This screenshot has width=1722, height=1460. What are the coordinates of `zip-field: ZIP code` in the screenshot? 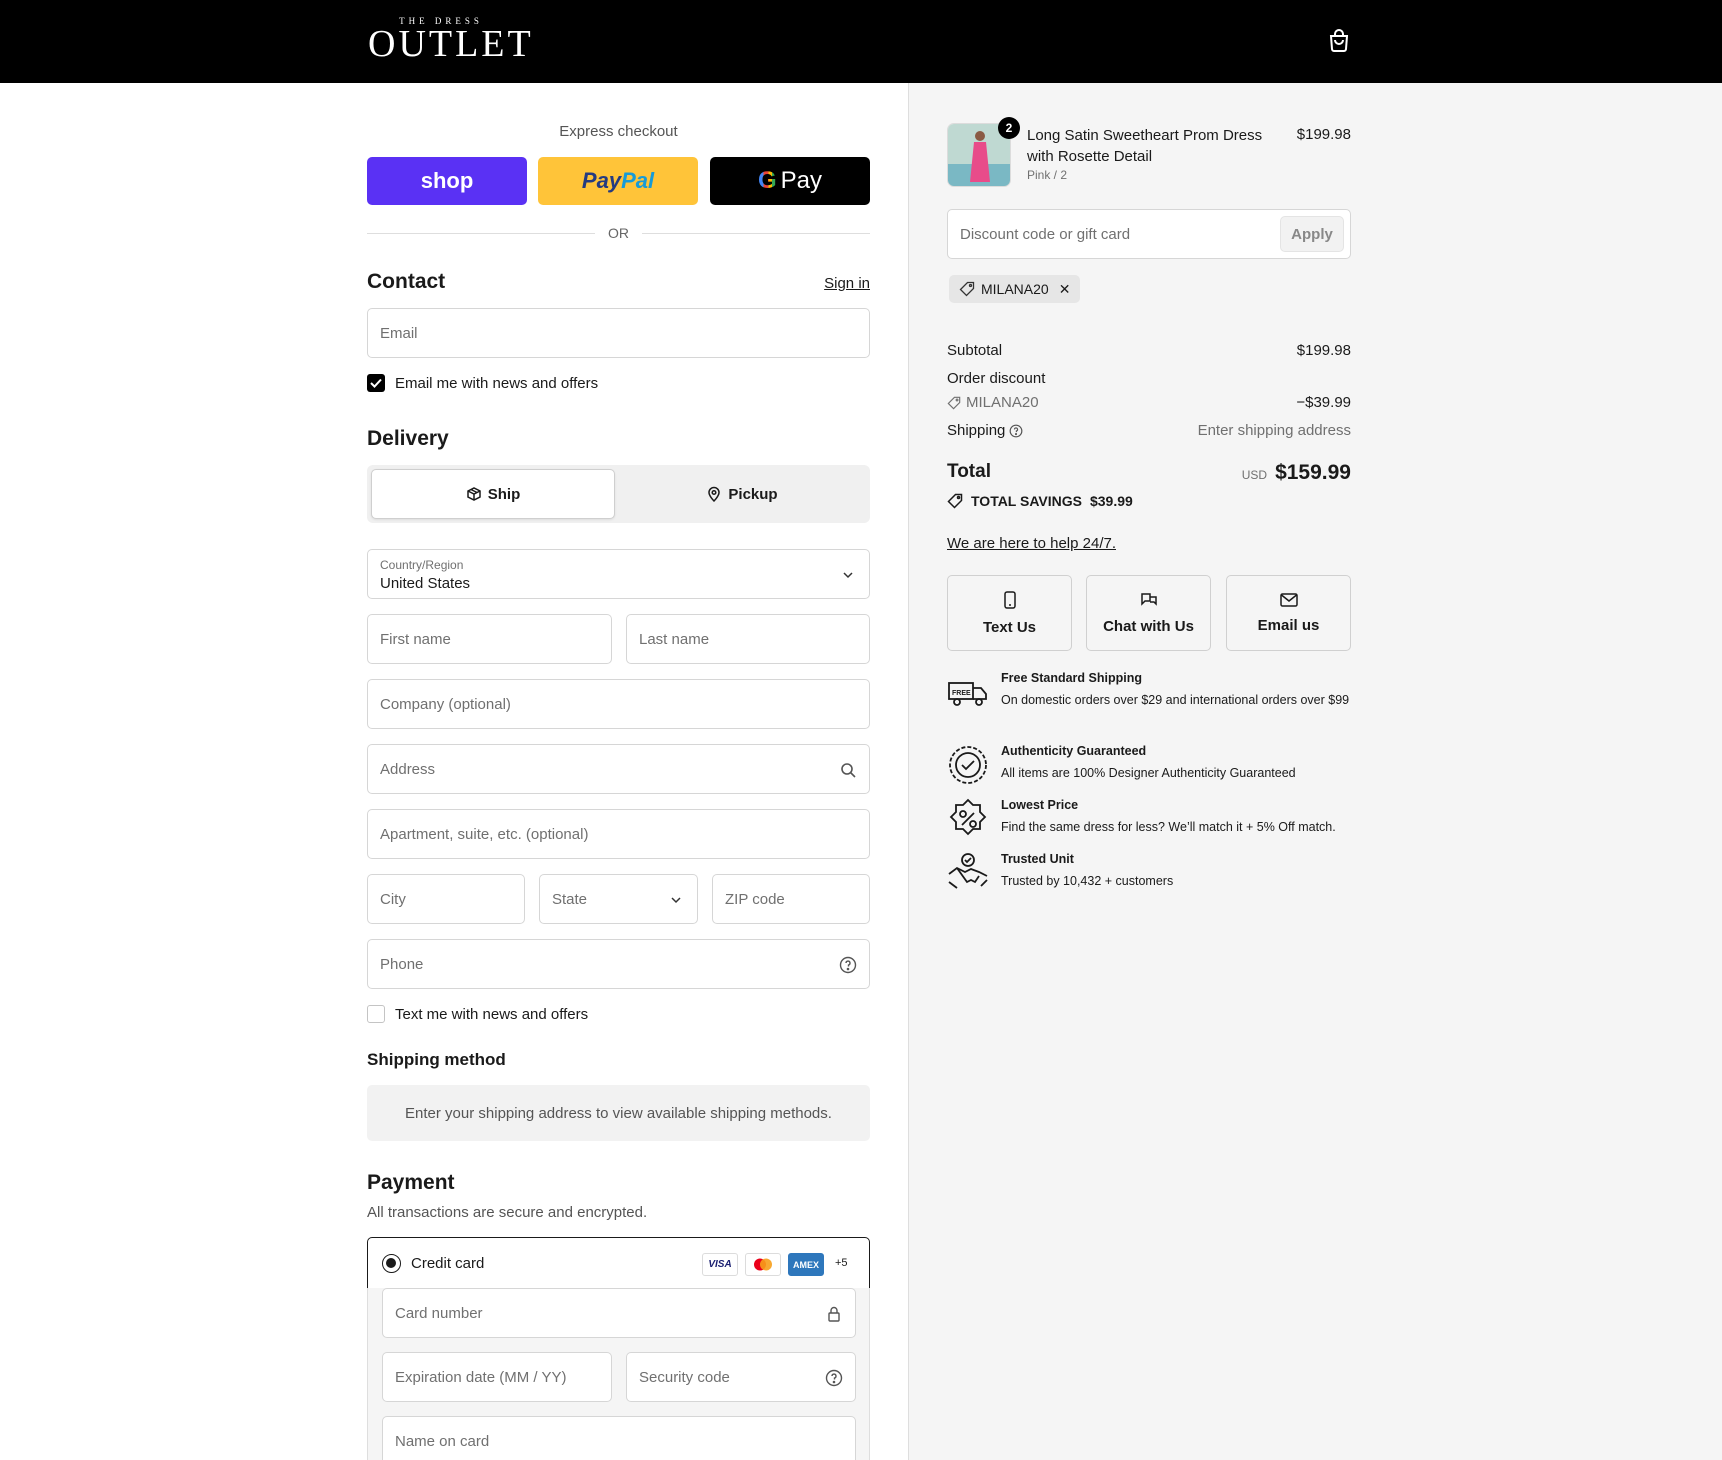 It's located at (791, 899).